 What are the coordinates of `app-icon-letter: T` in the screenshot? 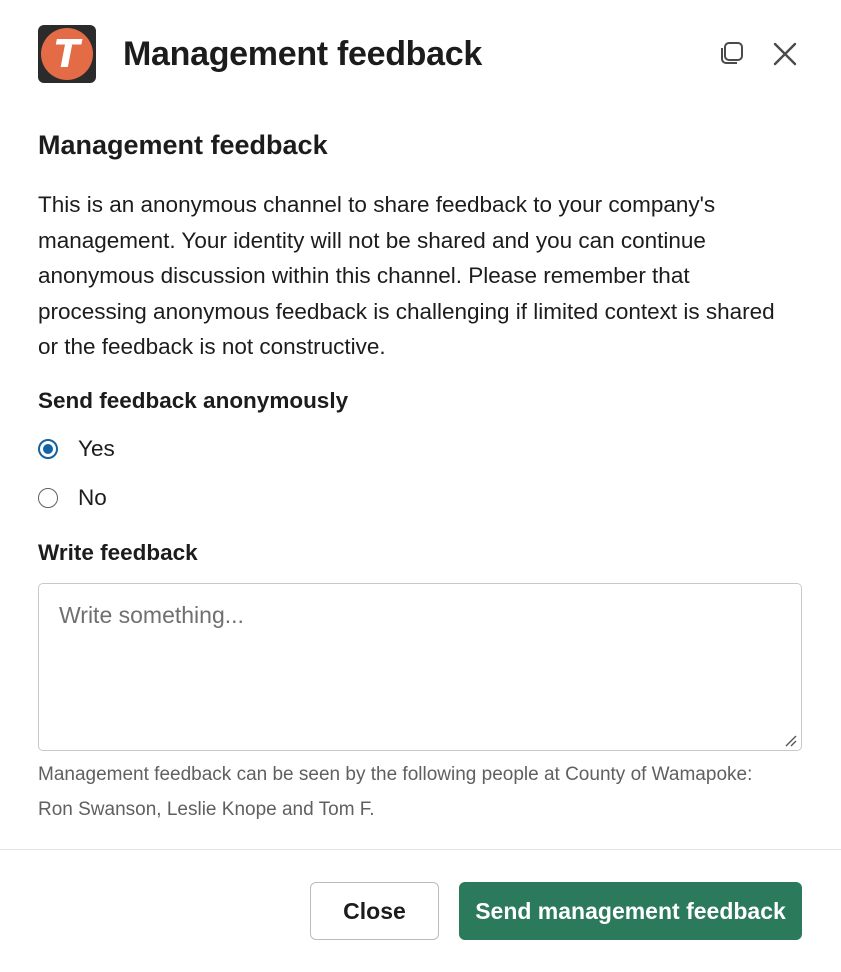 It's located at (67, 54).